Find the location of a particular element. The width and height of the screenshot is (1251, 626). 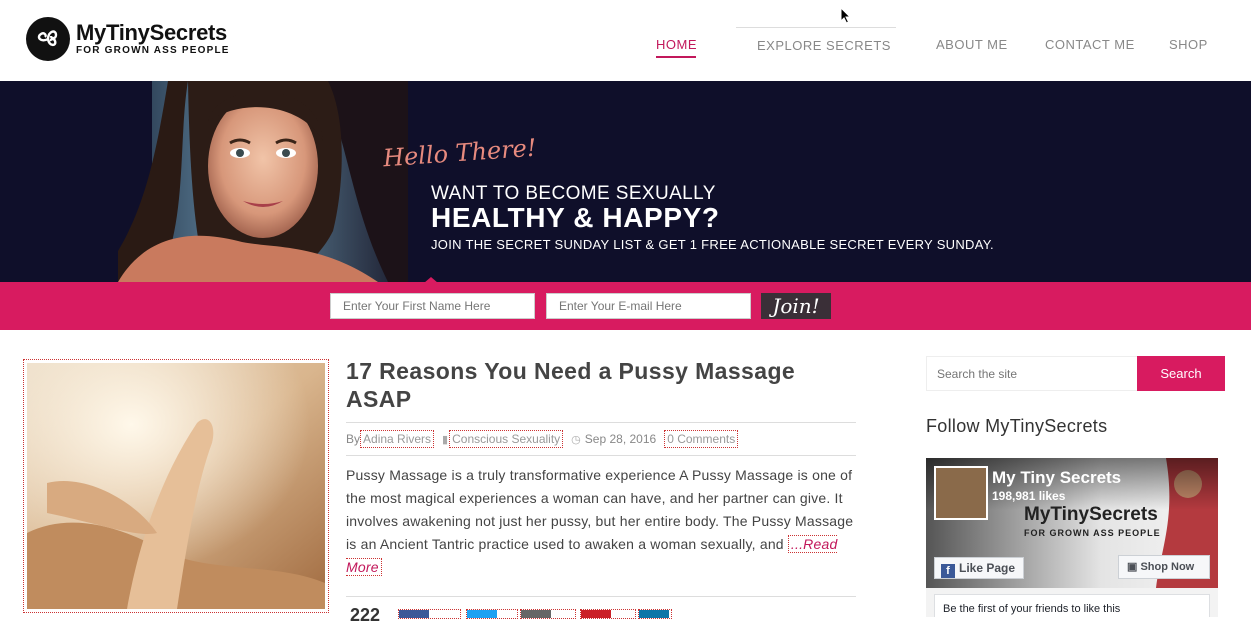

nav-active-indicator is located at coordinates (676, 57).